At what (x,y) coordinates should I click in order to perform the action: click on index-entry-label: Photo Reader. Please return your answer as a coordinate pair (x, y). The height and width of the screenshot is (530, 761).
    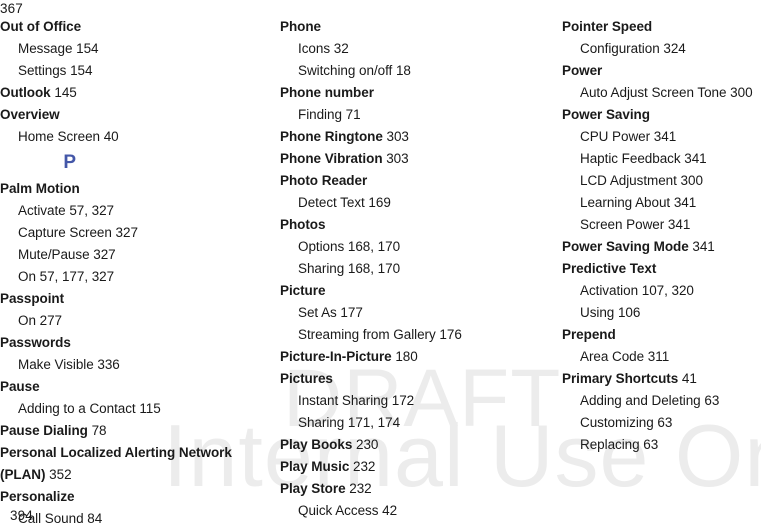
    Looking at the image, I should click on (324, 180).